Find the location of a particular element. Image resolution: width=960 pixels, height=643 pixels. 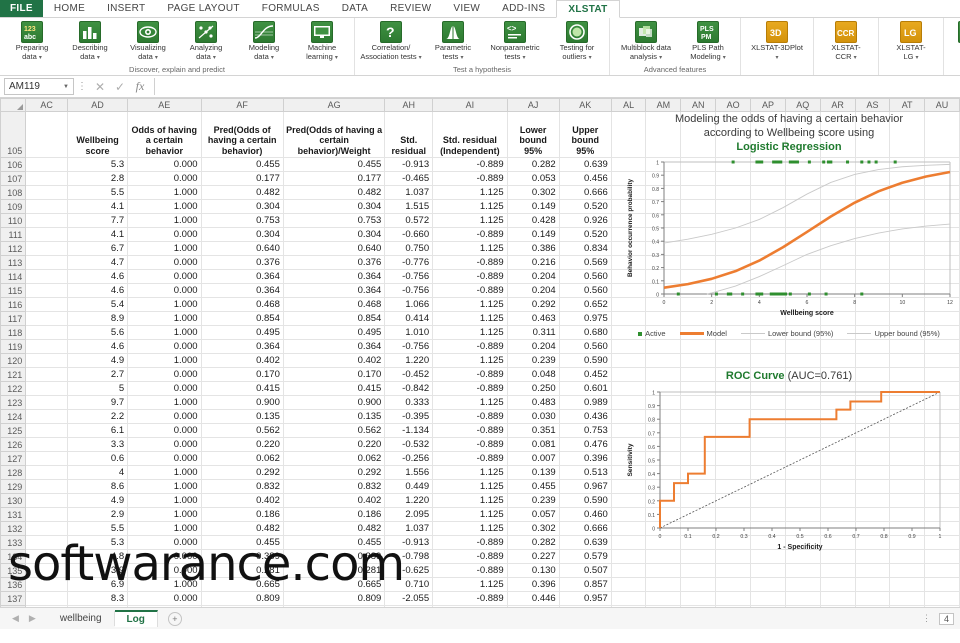

cell: 0.900 is located at coordinates (334, 402).